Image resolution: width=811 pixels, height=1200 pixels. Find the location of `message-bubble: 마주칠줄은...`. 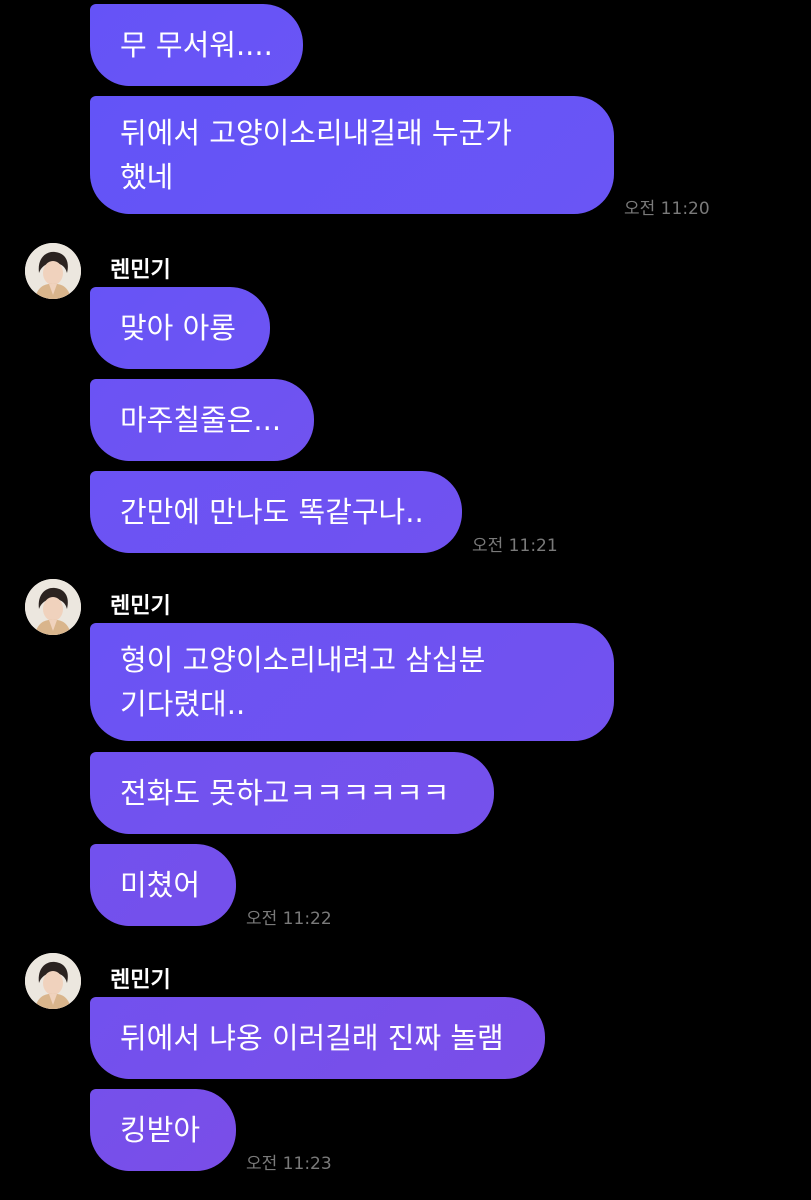

message-bubble: 마주칠줄은... is located at coordinates (202, 420).